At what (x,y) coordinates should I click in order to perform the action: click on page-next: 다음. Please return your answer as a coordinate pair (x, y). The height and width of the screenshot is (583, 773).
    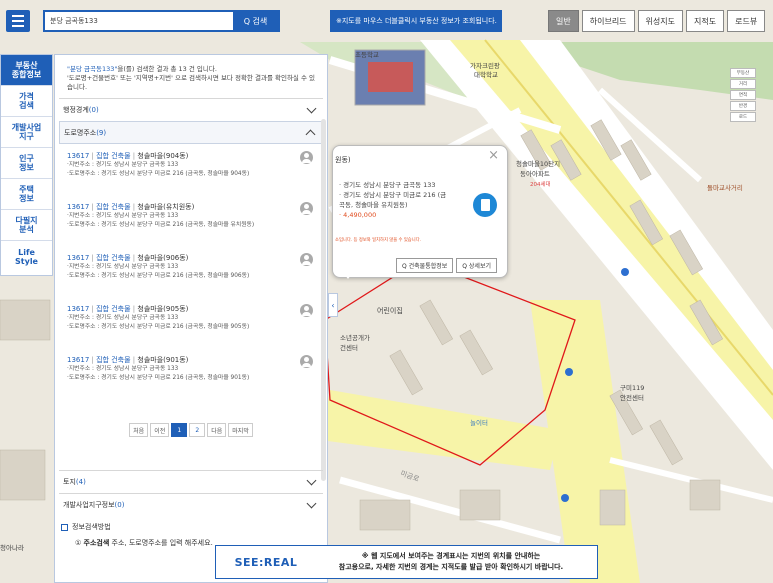
    Looking at the image, I should click on (217, 430).